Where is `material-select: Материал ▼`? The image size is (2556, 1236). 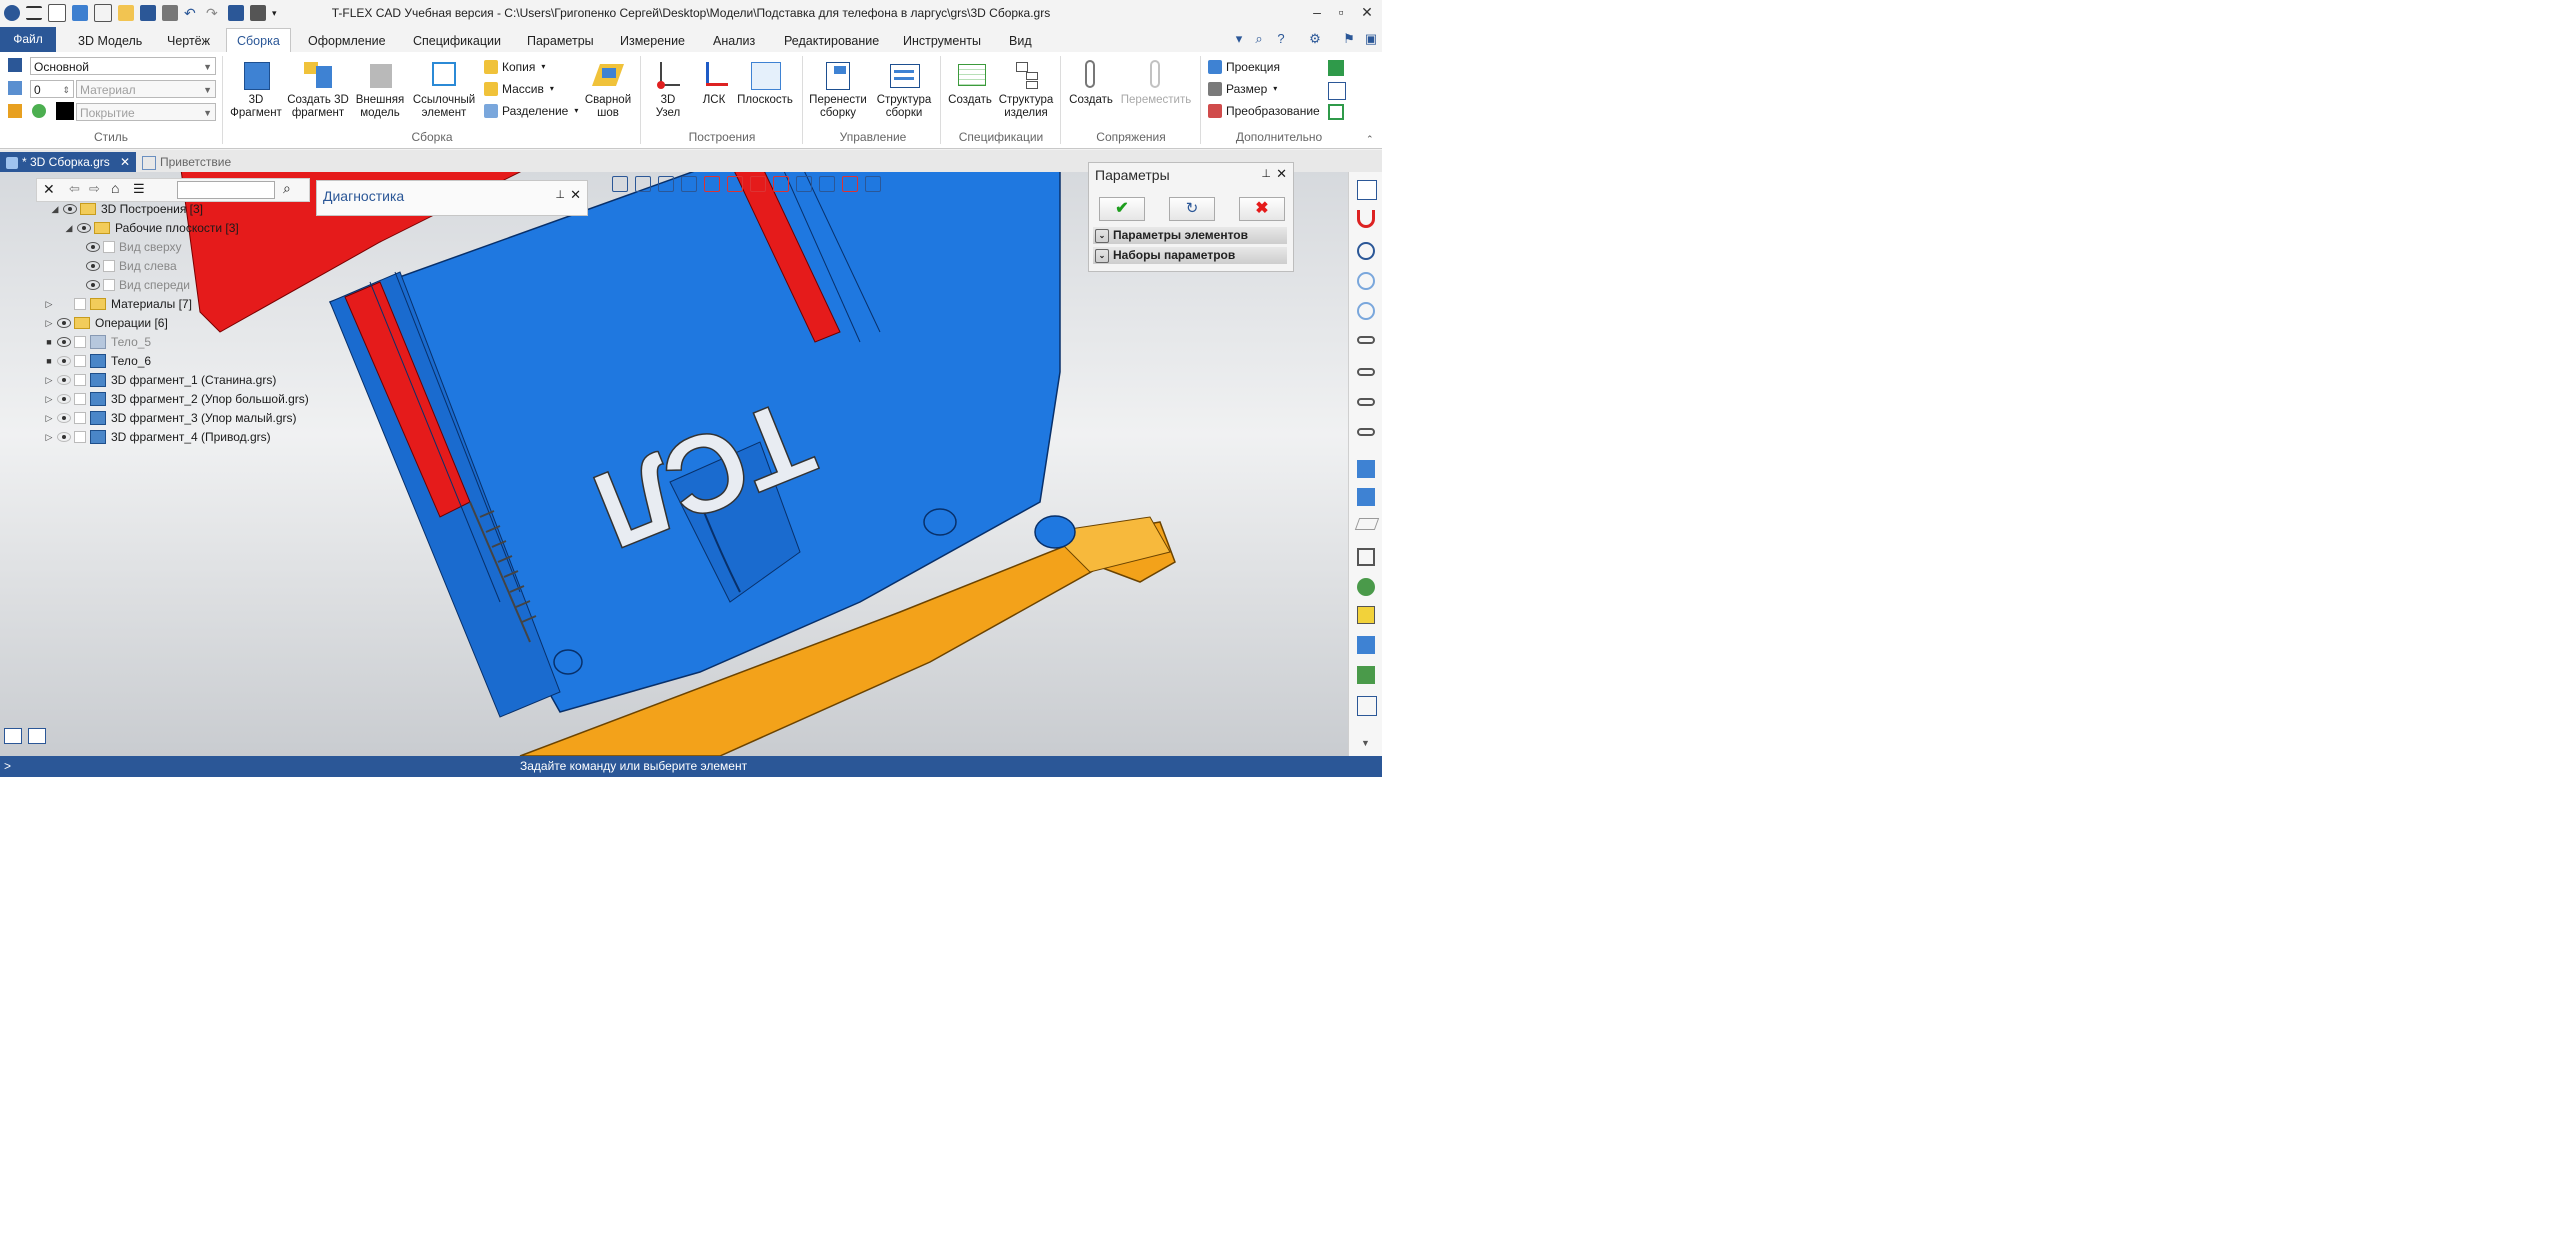 material-select: Материал ▼ is located at coordinates (146, 89).